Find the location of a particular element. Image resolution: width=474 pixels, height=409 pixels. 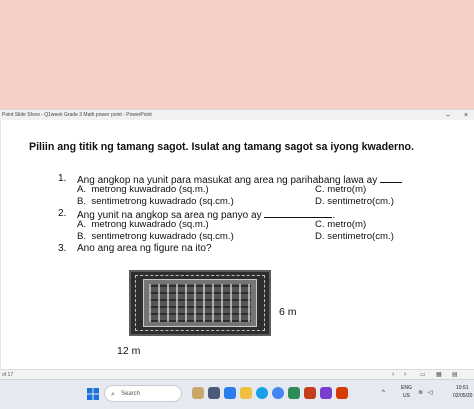

wifi-icon: ≋ is located at coordinates (420, 392).